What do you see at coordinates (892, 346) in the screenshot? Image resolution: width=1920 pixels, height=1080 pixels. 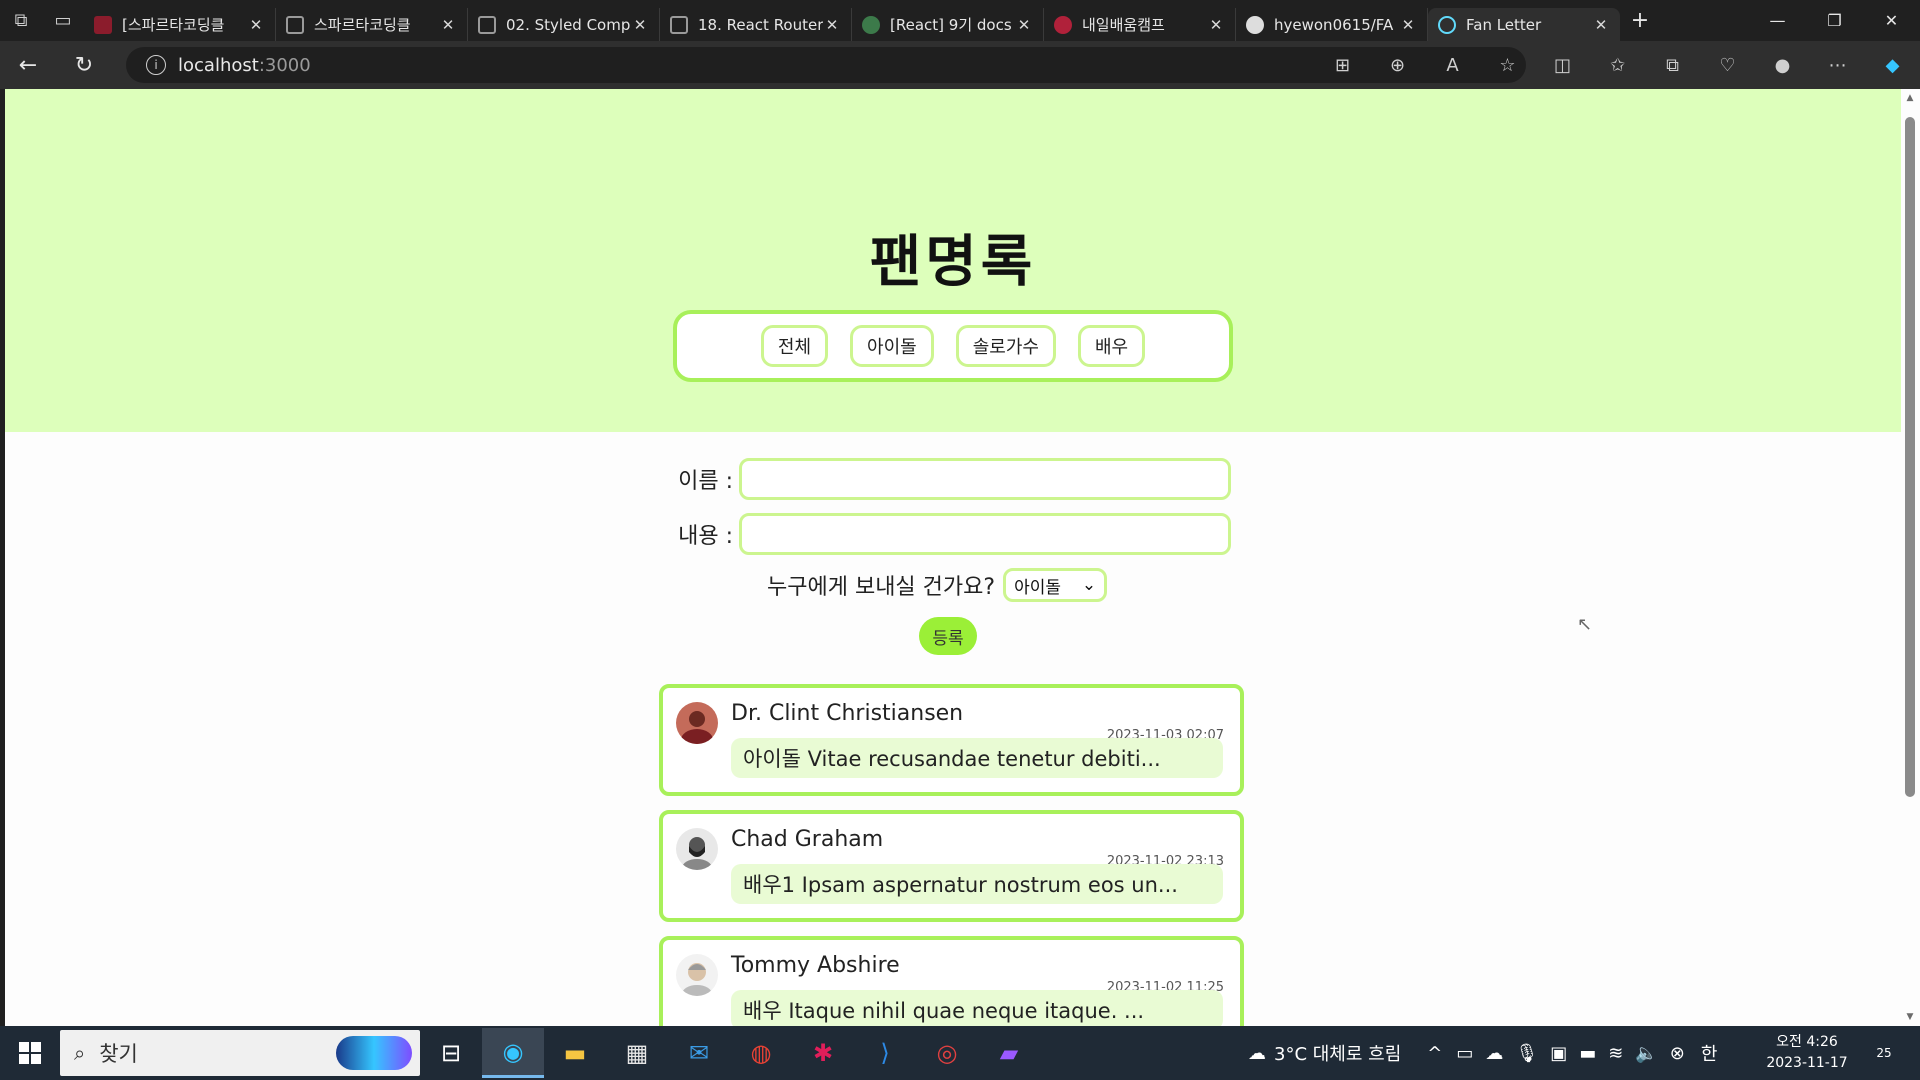 I see `filter-tab-idol: 아이돌` at bounding box center [892, 346].